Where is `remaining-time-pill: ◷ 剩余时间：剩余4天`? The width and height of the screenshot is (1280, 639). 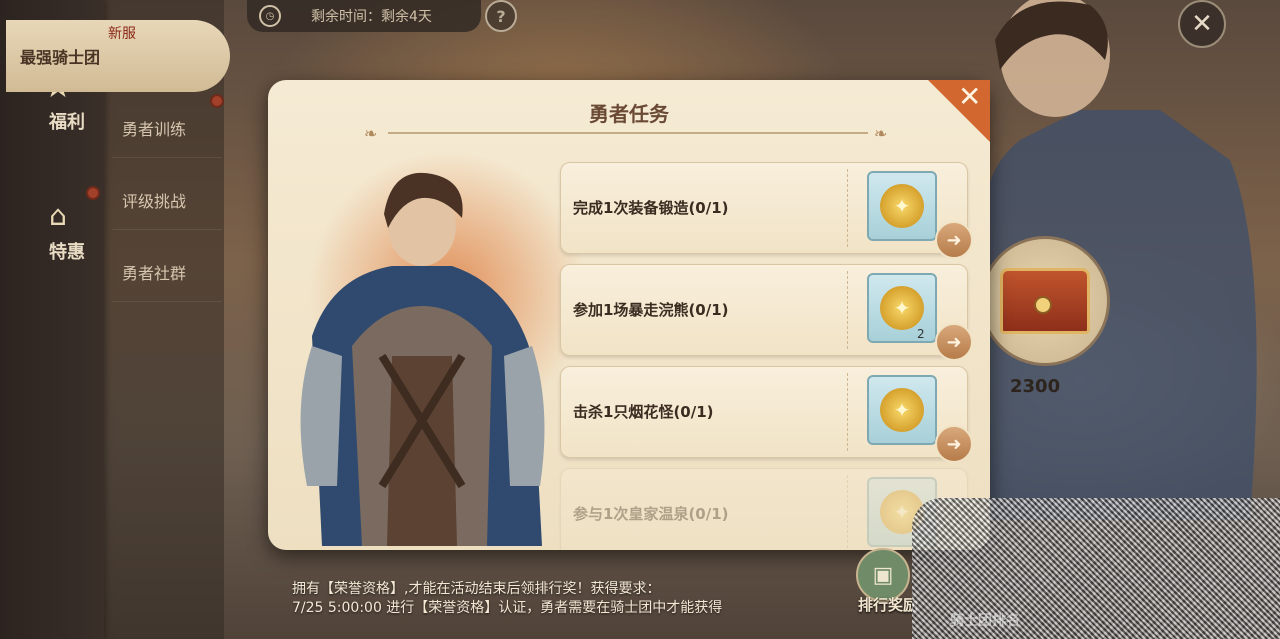
remaining-time-pill: ◷ 剩余时间：剩余4天 is located at coordinates (364, 16).